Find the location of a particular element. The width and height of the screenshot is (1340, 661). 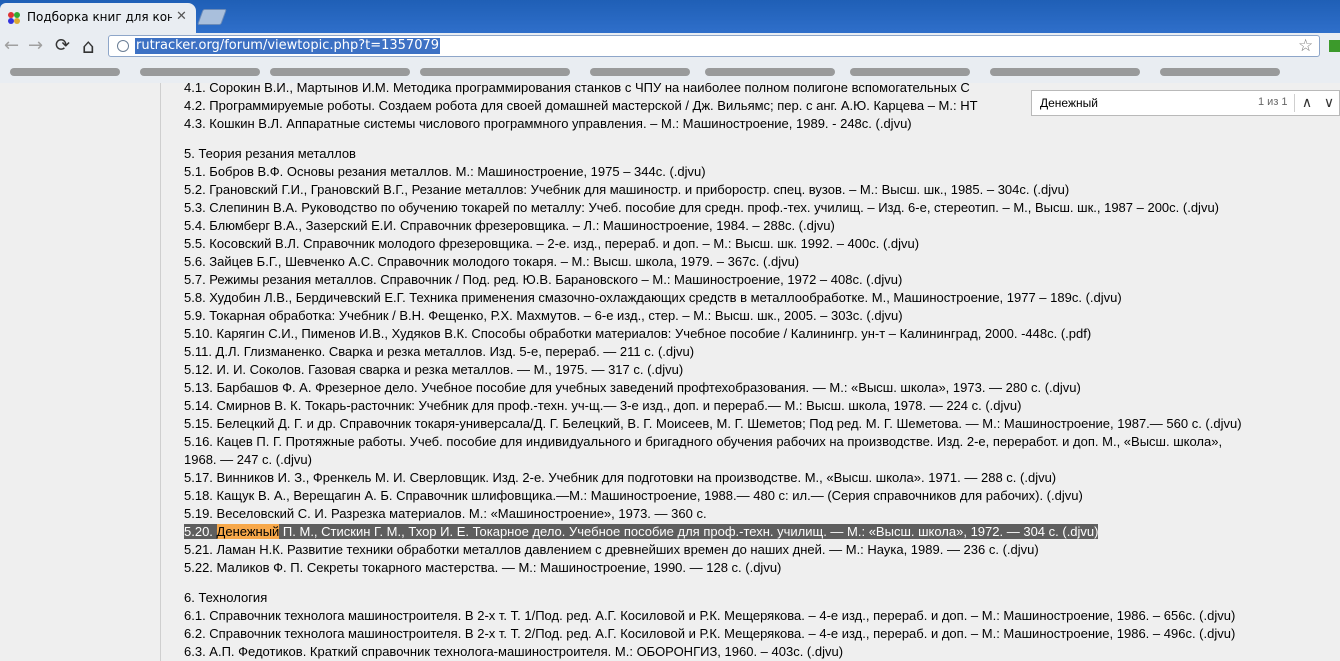

find-bar: Денежный 1 из 1 ∧ ∨ is located at coordinates (1185, 103).